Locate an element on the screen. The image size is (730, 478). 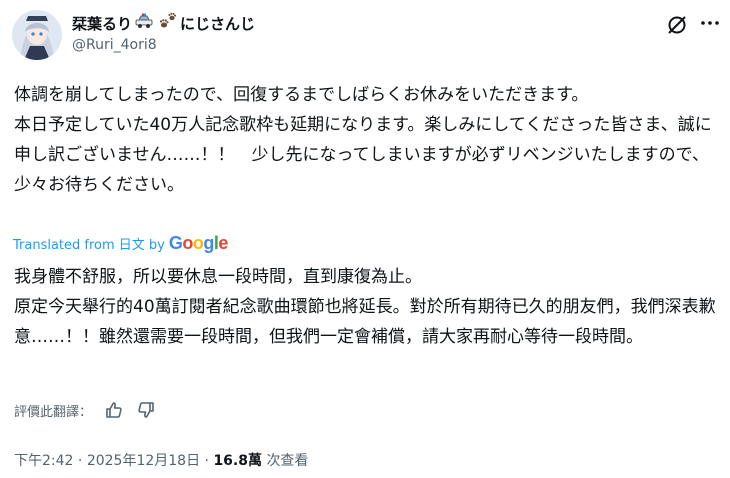
rate-translation-row: 評價此翻譯： is located at coordinates (85, 410).